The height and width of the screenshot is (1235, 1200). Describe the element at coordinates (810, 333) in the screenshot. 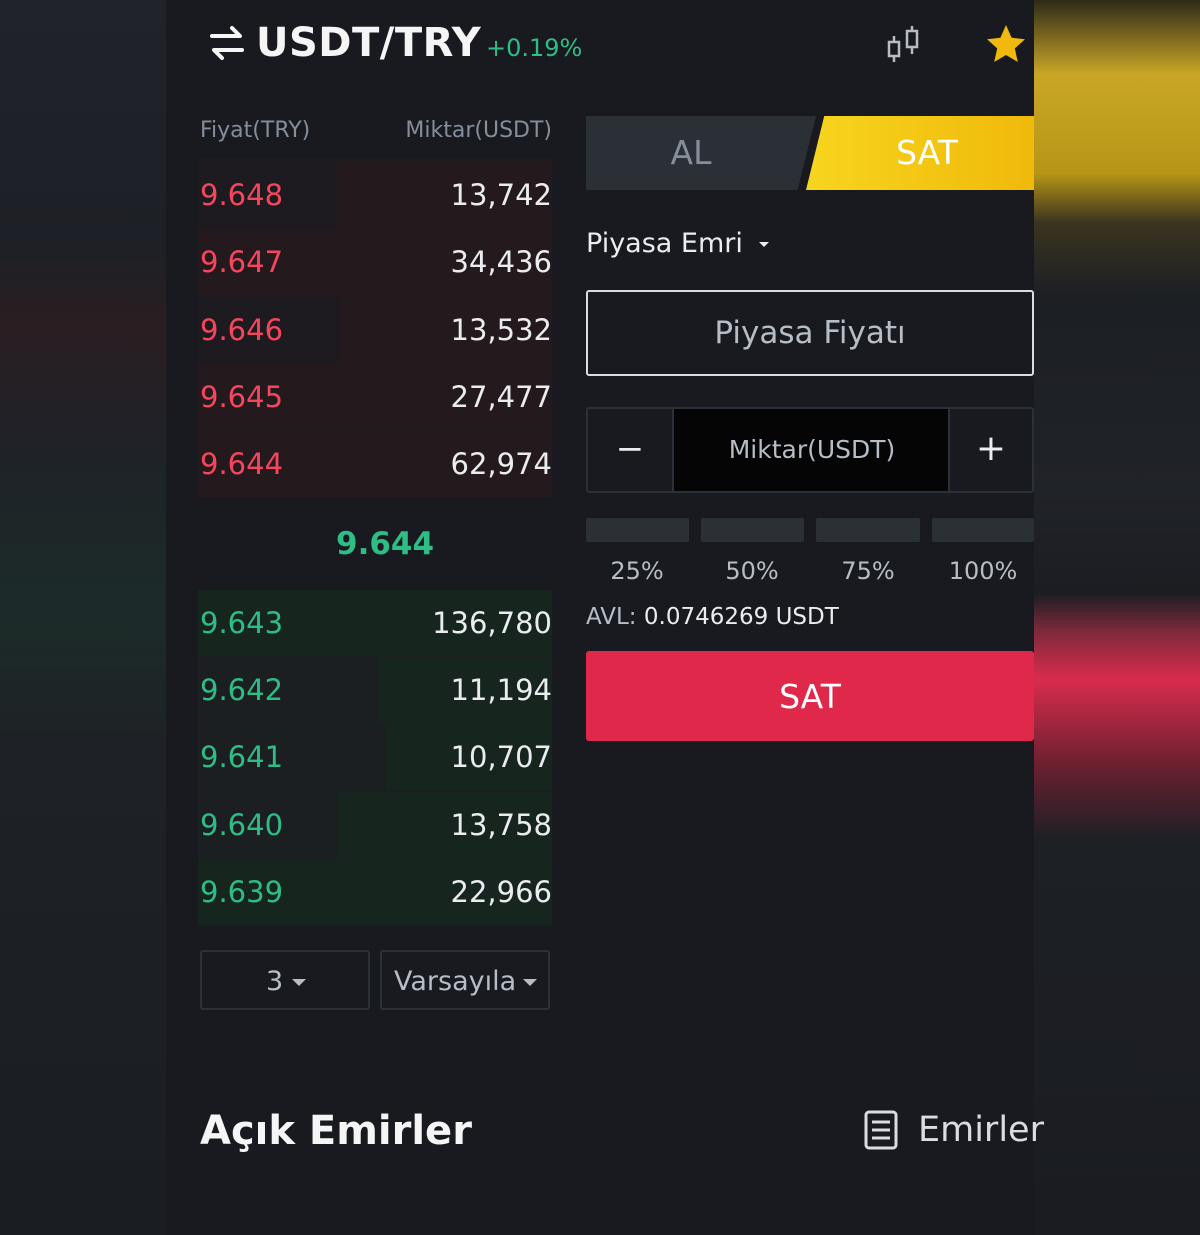

I see `price-field: Piyasa Fiyatı` at that location.